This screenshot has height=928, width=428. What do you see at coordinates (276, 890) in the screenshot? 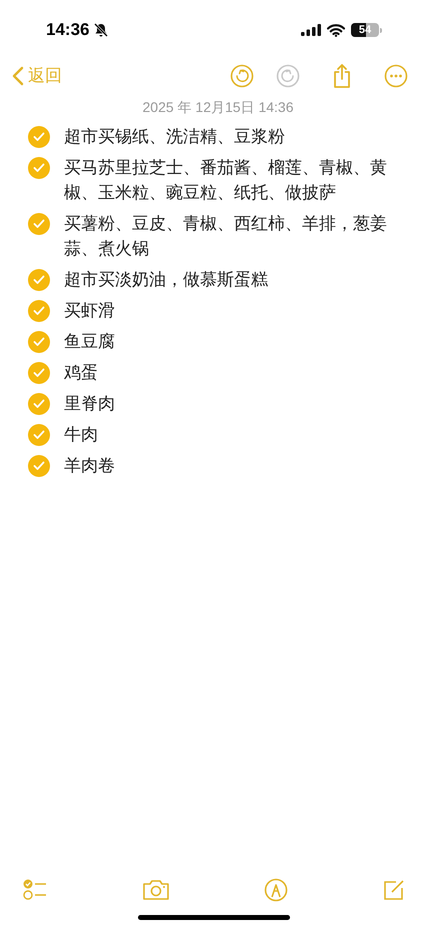
I see `pen-nib-icon` at bounding box center [276, 890].